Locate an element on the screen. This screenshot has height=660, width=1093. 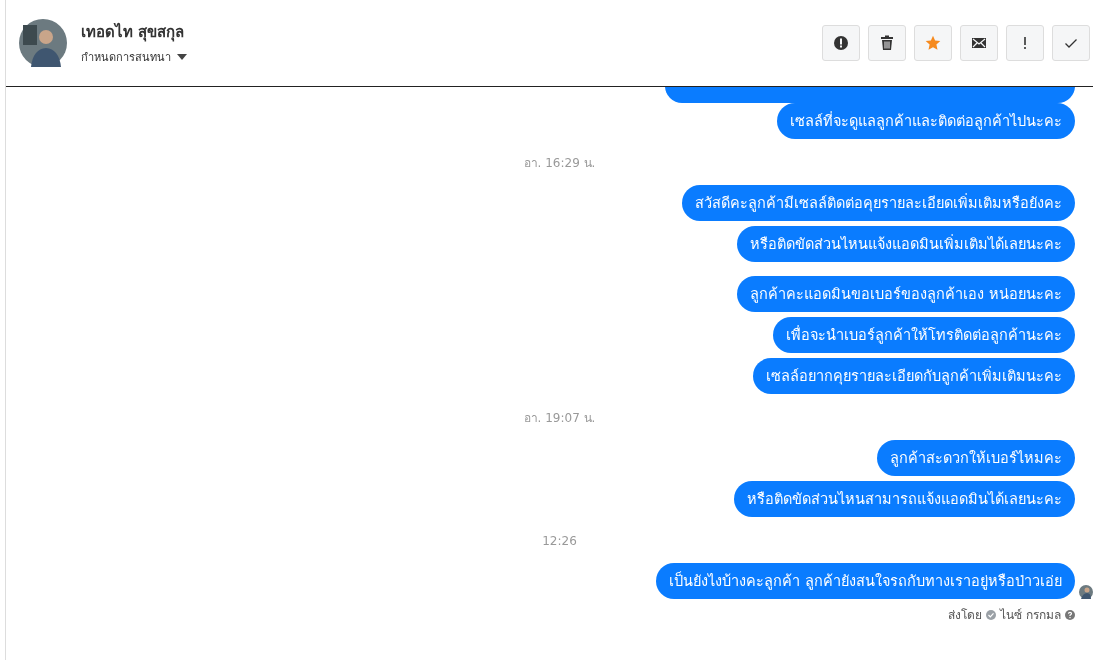
timestamp: อา. 19:07 น. is located at coordinates (559, 418).